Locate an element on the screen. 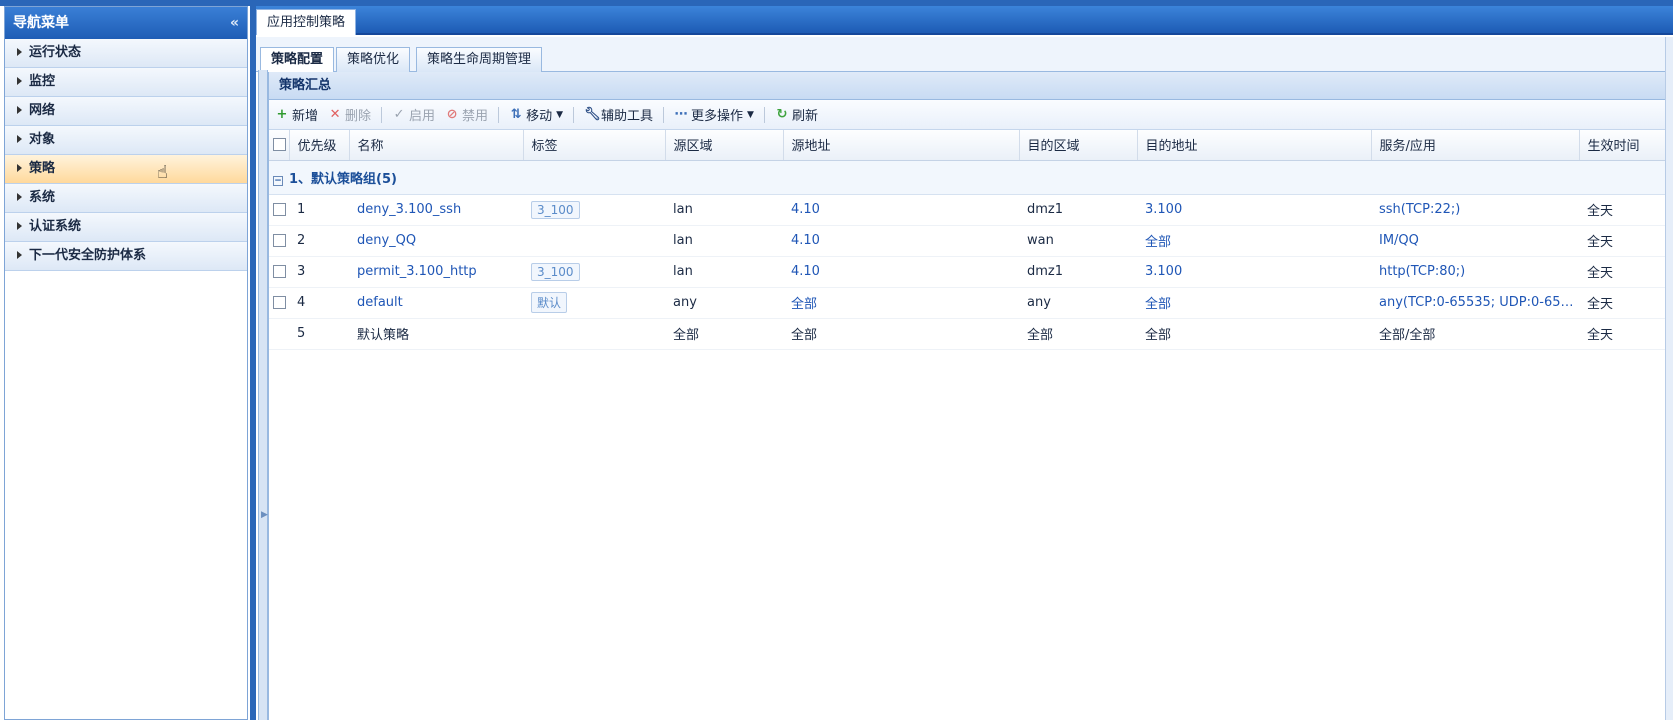  nav-item-label: 认证系统 is located at coordinates (55, 226).